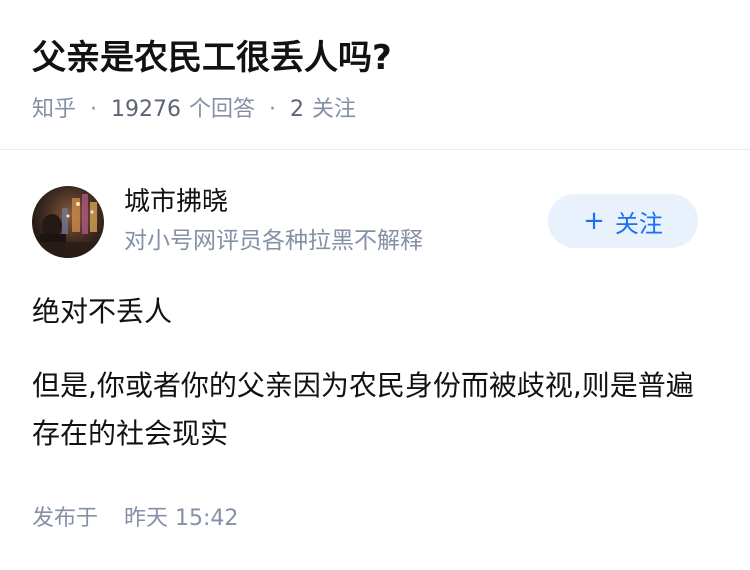  What do you see at coordinates (297, 109) in the screenshot?
I see `follower-count: 2` at bounding box center [297, 109].